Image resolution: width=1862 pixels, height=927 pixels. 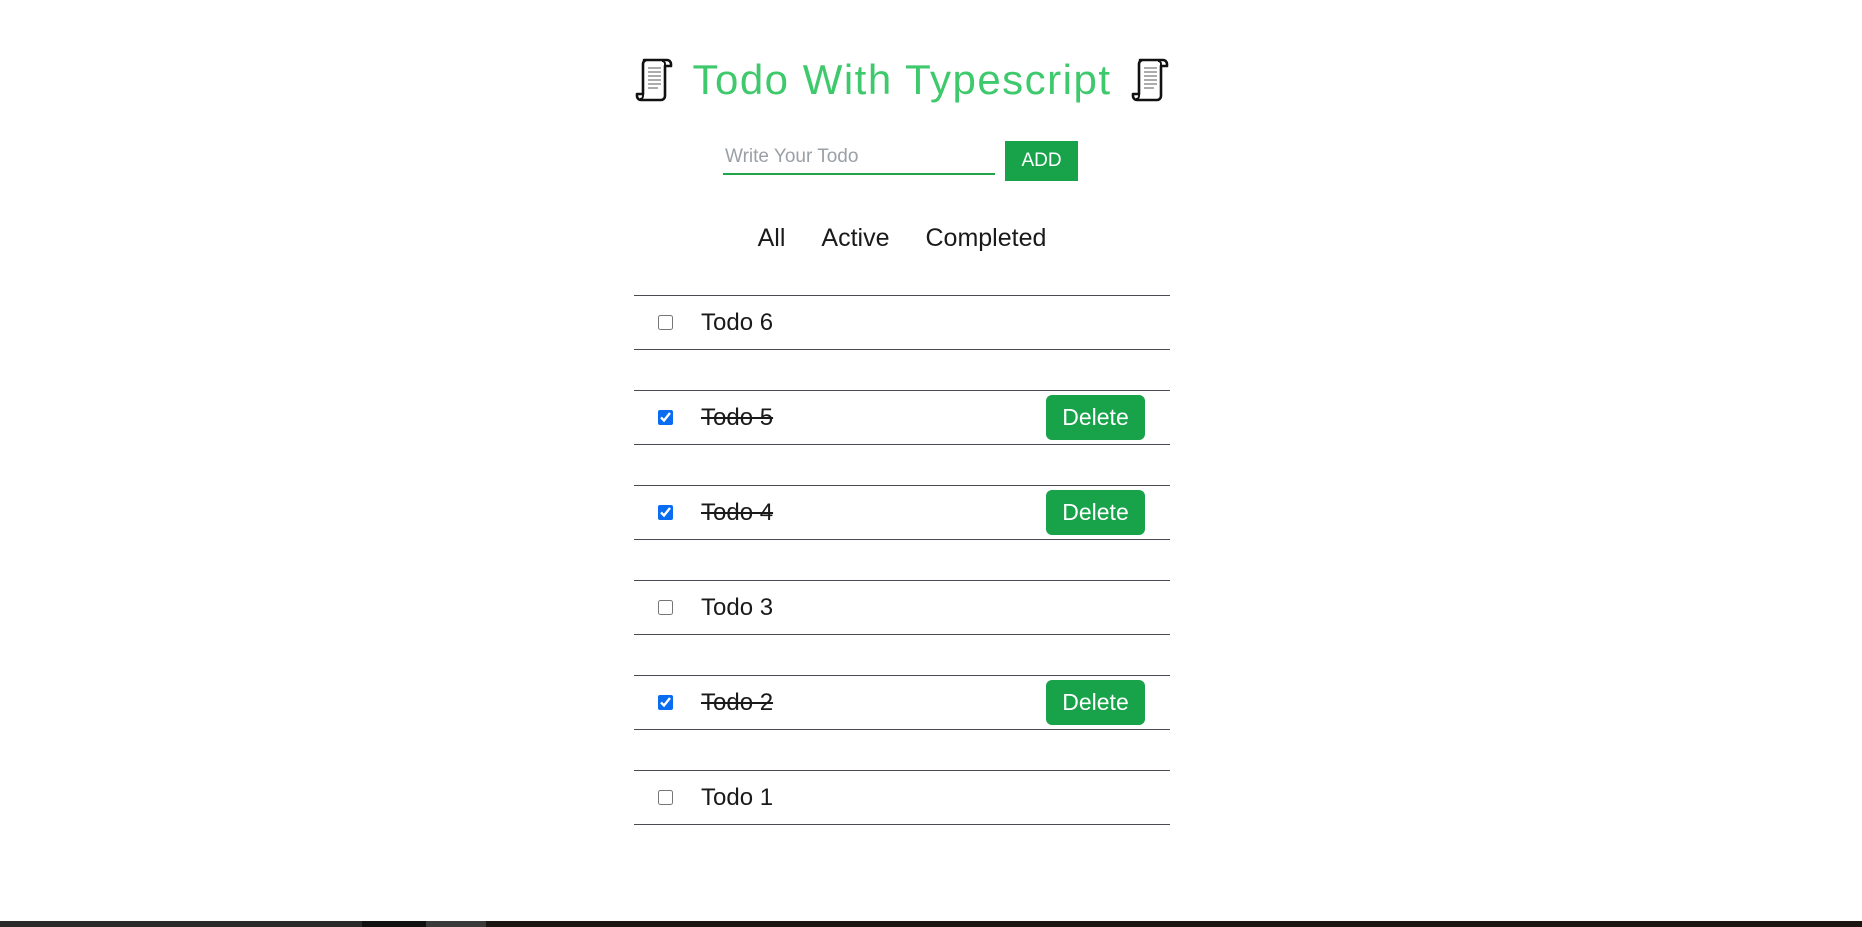 I want to click on app-header: Todo With Typescript, so click(x=902, y=80).